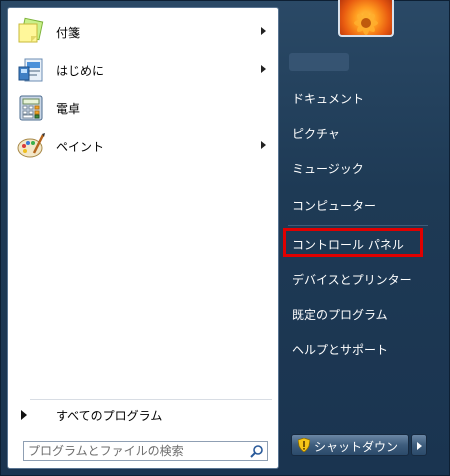  I want to click on search-box, so click(145, 451).